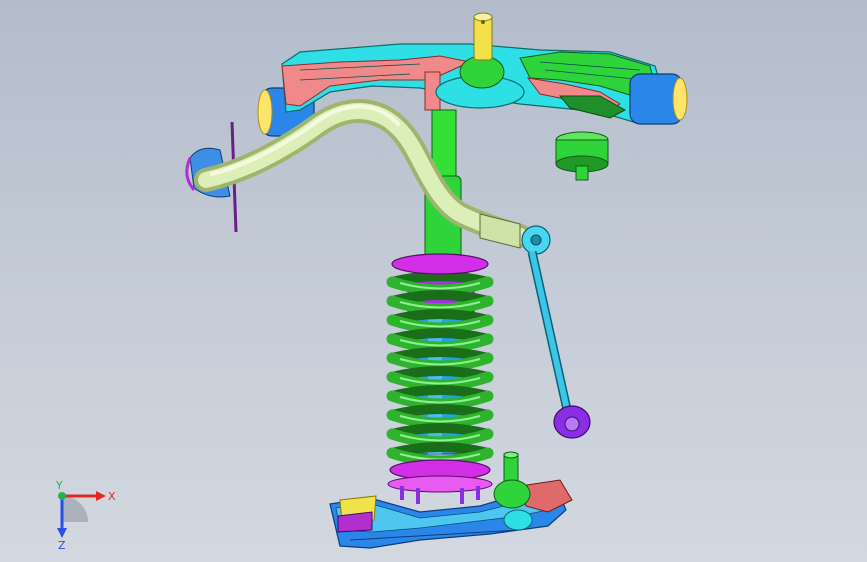 The height and width of the screenshot is (562, 867). Describe the element at coordinates (75, 509) in the screenshot. I see `triad-plane-indicator` at that location.